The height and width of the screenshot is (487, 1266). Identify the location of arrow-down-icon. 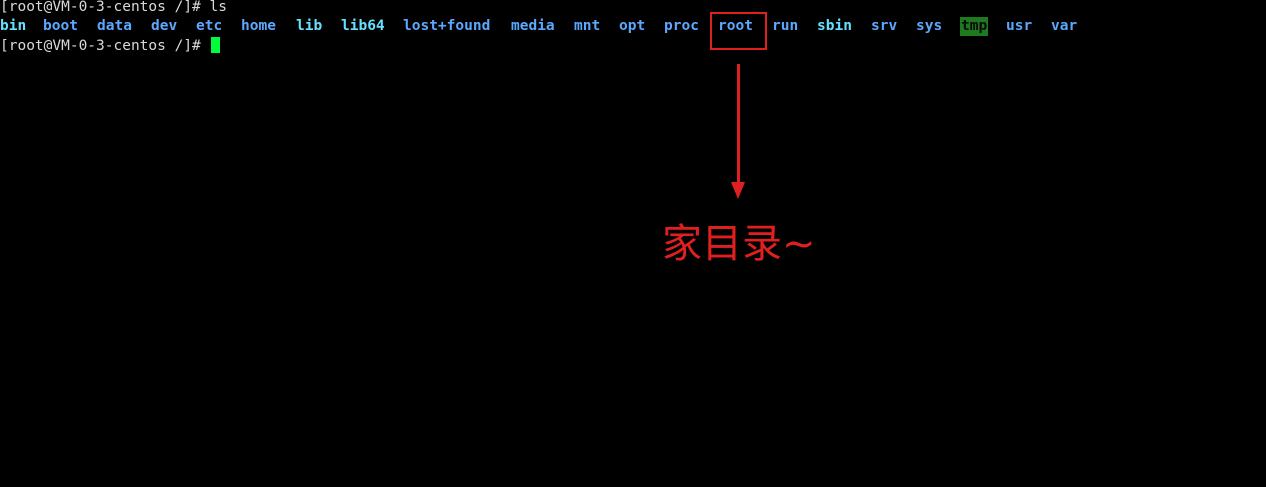
(738, 124).